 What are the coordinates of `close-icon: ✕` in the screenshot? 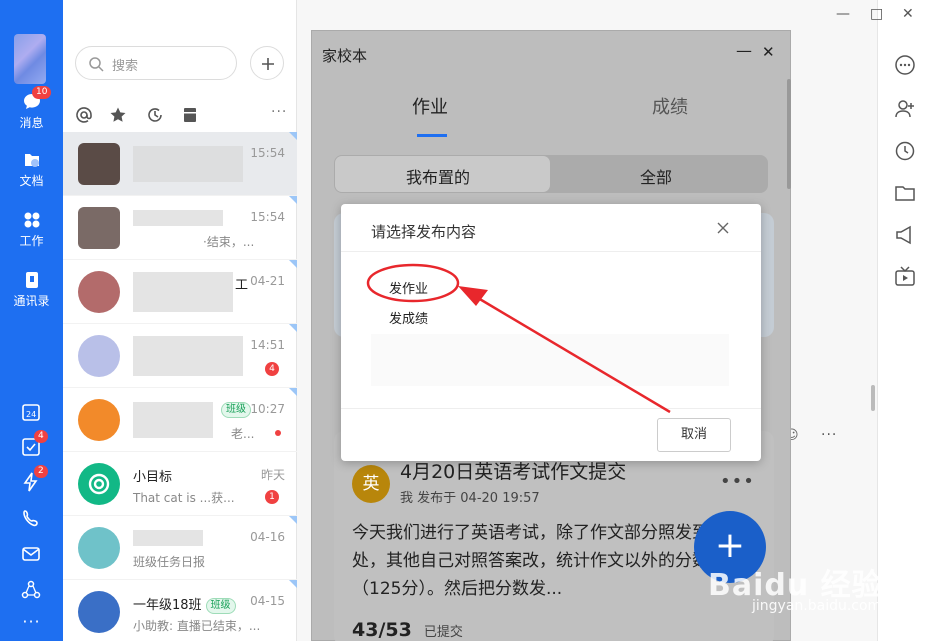 It's located at (768, 52).